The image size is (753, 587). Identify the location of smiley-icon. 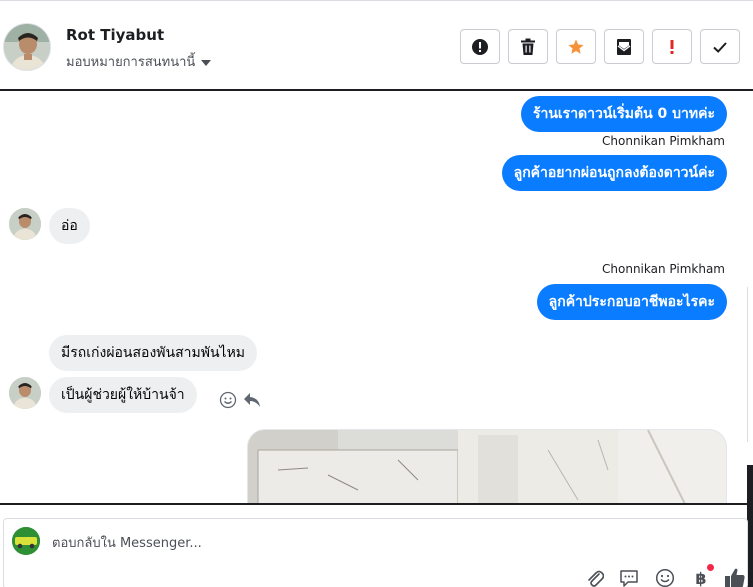
(665, 577).